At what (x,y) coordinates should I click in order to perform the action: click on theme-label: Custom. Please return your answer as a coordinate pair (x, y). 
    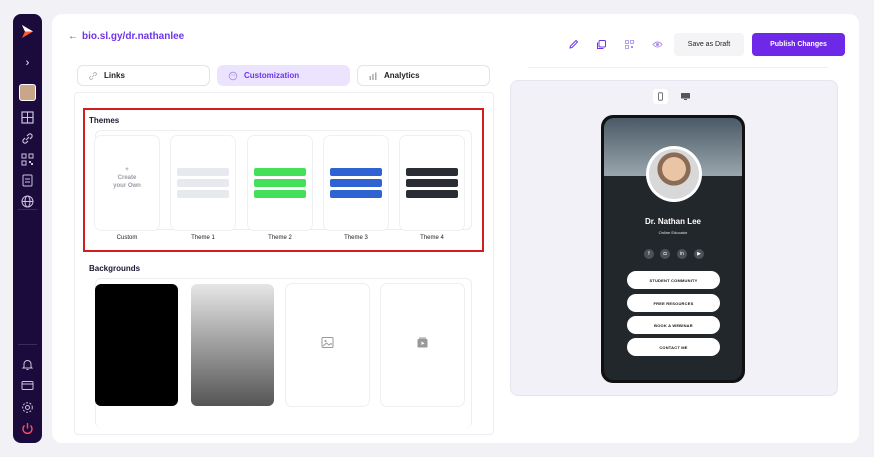
    Looking at the image, I should click on (127, 238).